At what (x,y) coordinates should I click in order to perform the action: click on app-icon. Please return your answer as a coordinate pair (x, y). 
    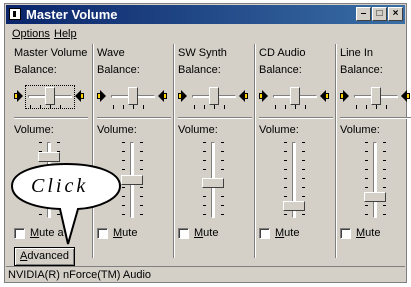
    Looking at the image, I should click on (15, 14).